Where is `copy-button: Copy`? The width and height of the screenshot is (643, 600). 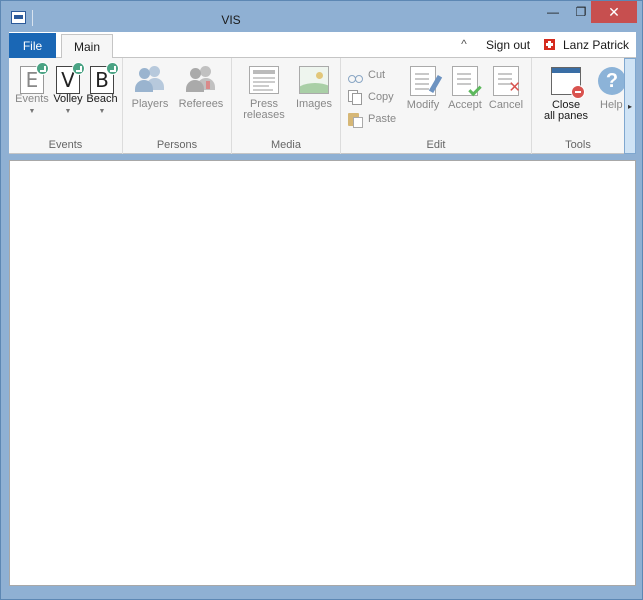
copy-button: Copy is located at coordinates (370, 97).